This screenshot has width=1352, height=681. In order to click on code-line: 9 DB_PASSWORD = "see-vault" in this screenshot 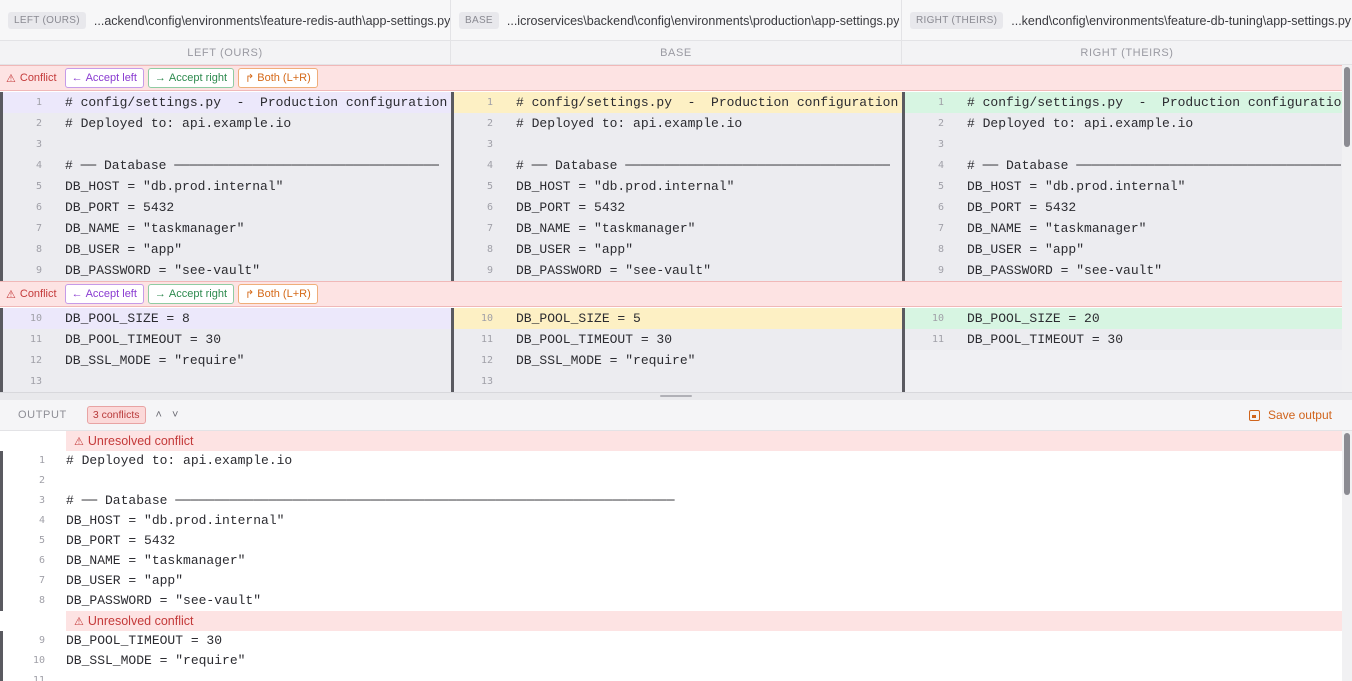, I will do `click(225, 270)`.